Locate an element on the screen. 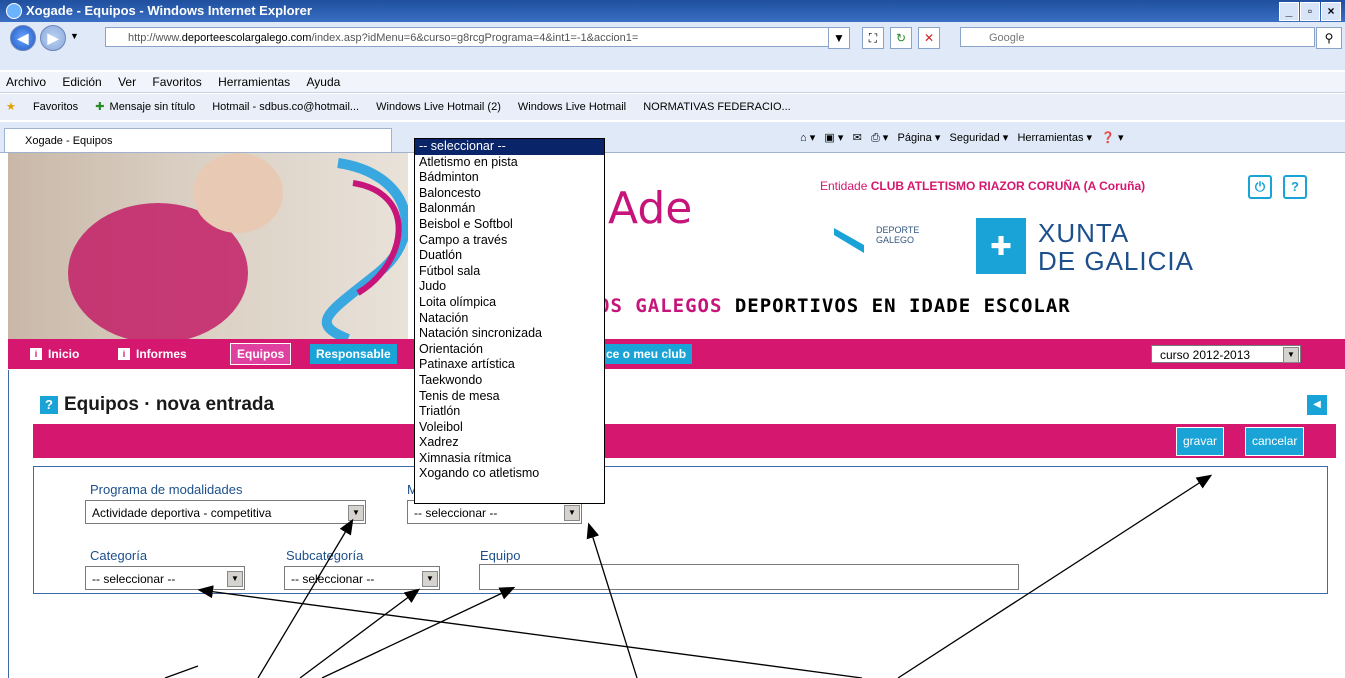 The image size is (1345, 678). tab-xogade-equipos: Xogade - Equipos is located at coordinates (198, 140).